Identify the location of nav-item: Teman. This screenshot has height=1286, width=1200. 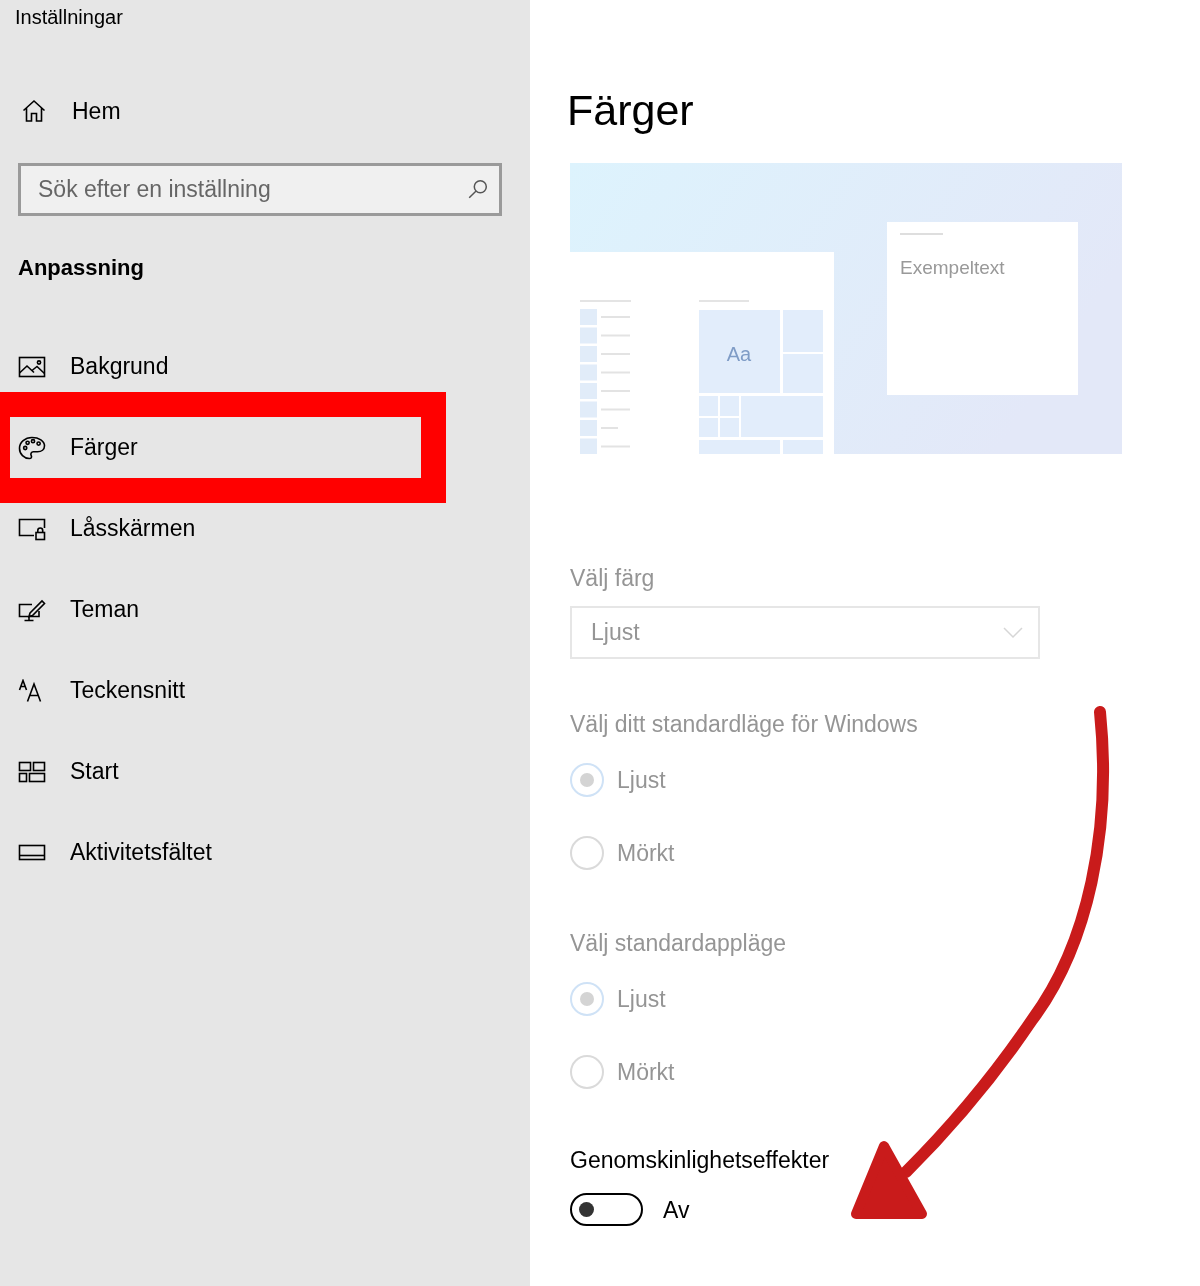
(79, 609).